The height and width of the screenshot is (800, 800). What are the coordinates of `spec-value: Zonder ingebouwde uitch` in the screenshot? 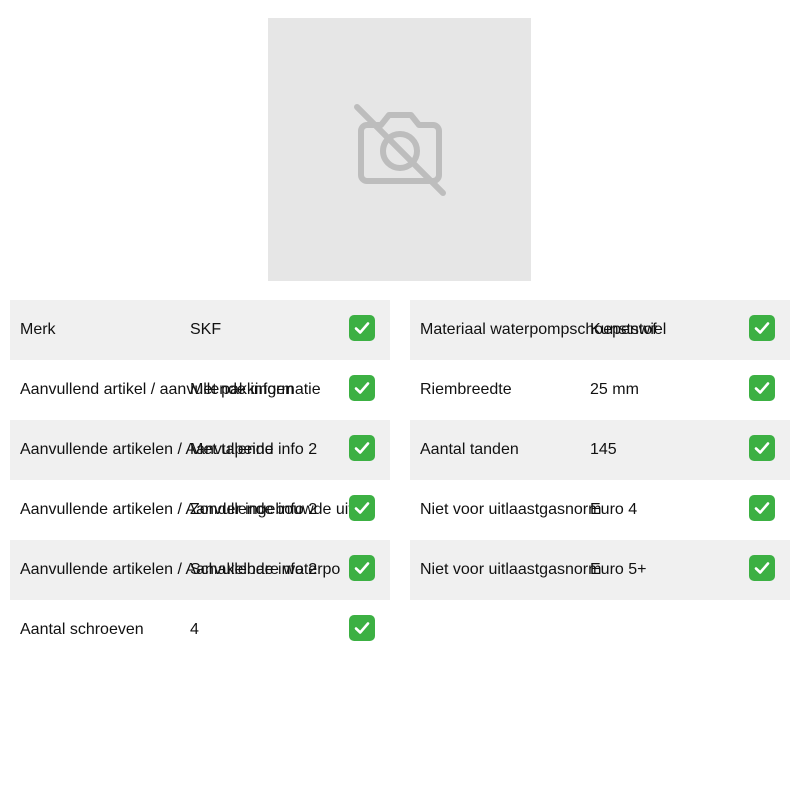 It's located at (280, 509).